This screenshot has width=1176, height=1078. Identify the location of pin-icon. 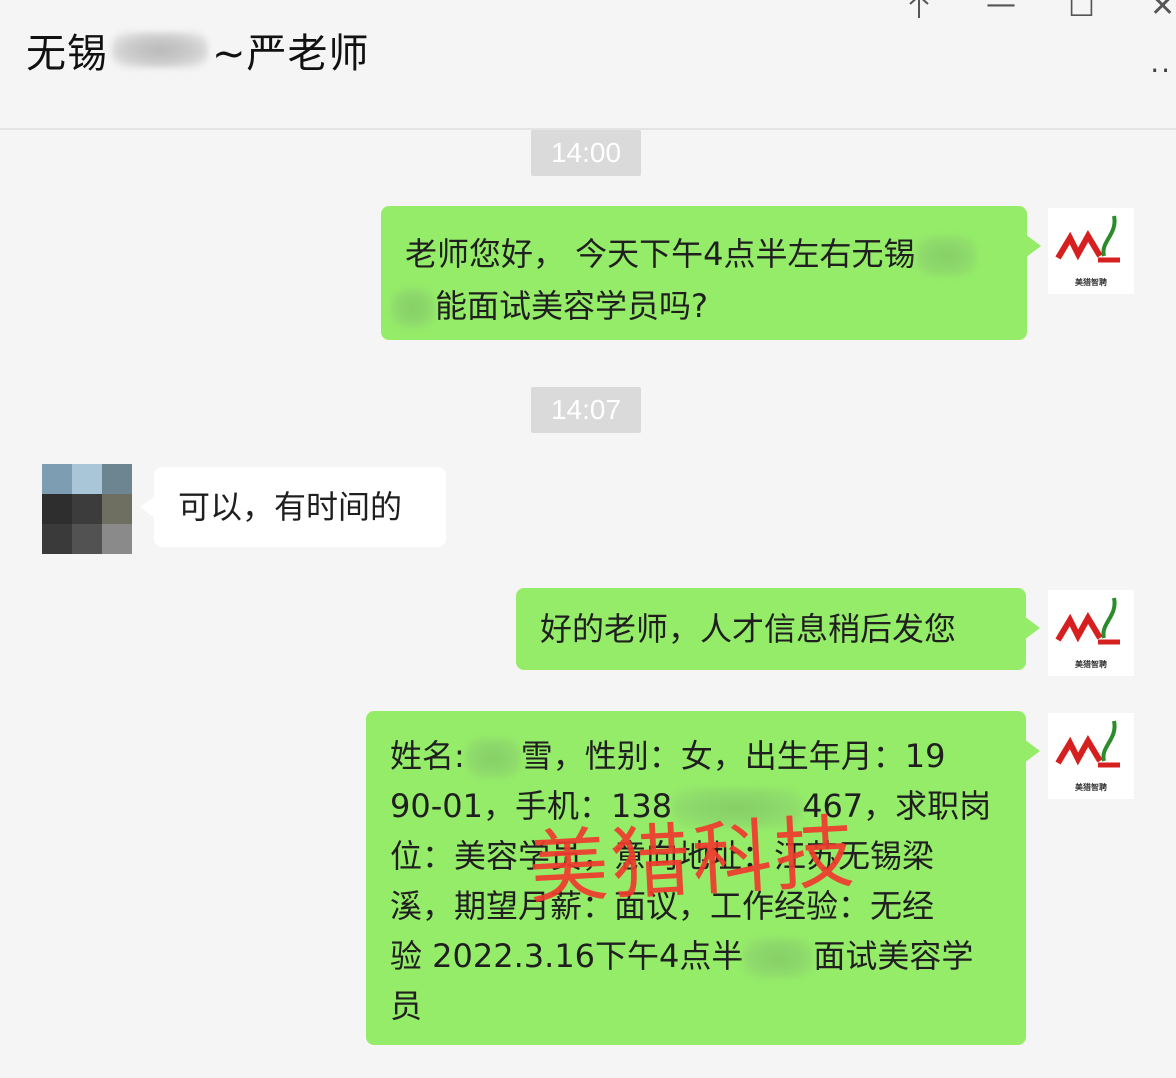
(919, 13).